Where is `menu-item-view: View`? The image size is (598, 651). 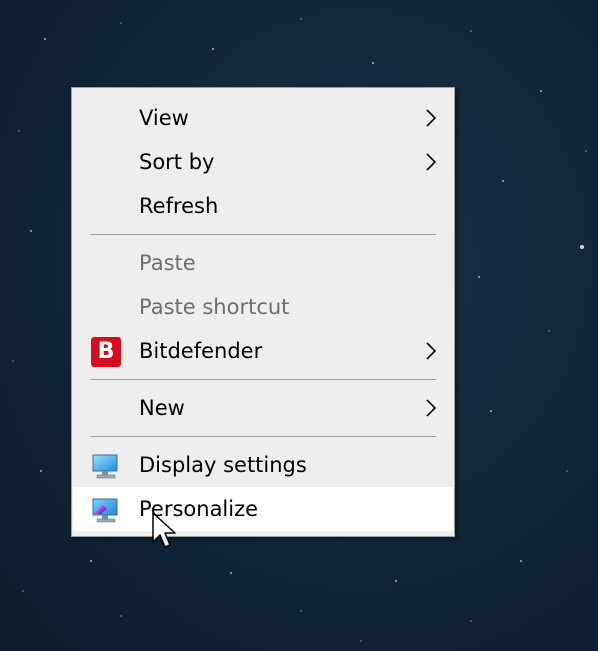 menu-item-view: View is located at coordinates (263, 118).